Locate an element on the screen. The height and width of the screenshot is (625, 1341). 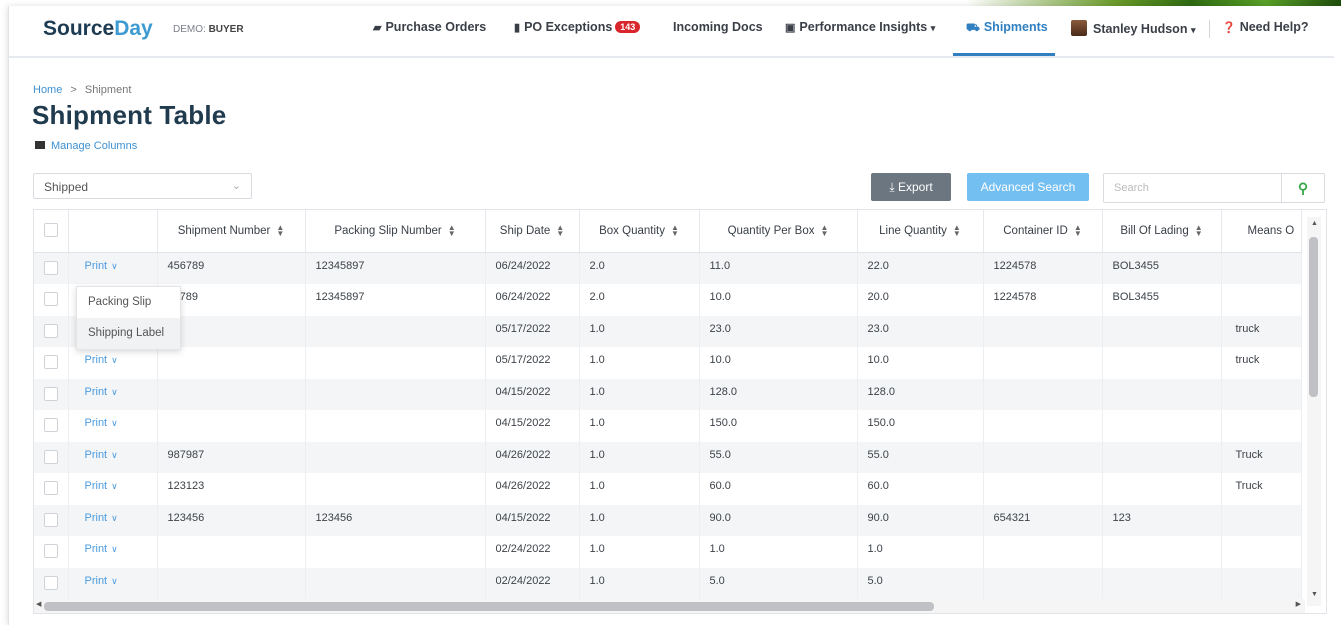
table-cell: 654321 is located at coordinates (1043, 520).